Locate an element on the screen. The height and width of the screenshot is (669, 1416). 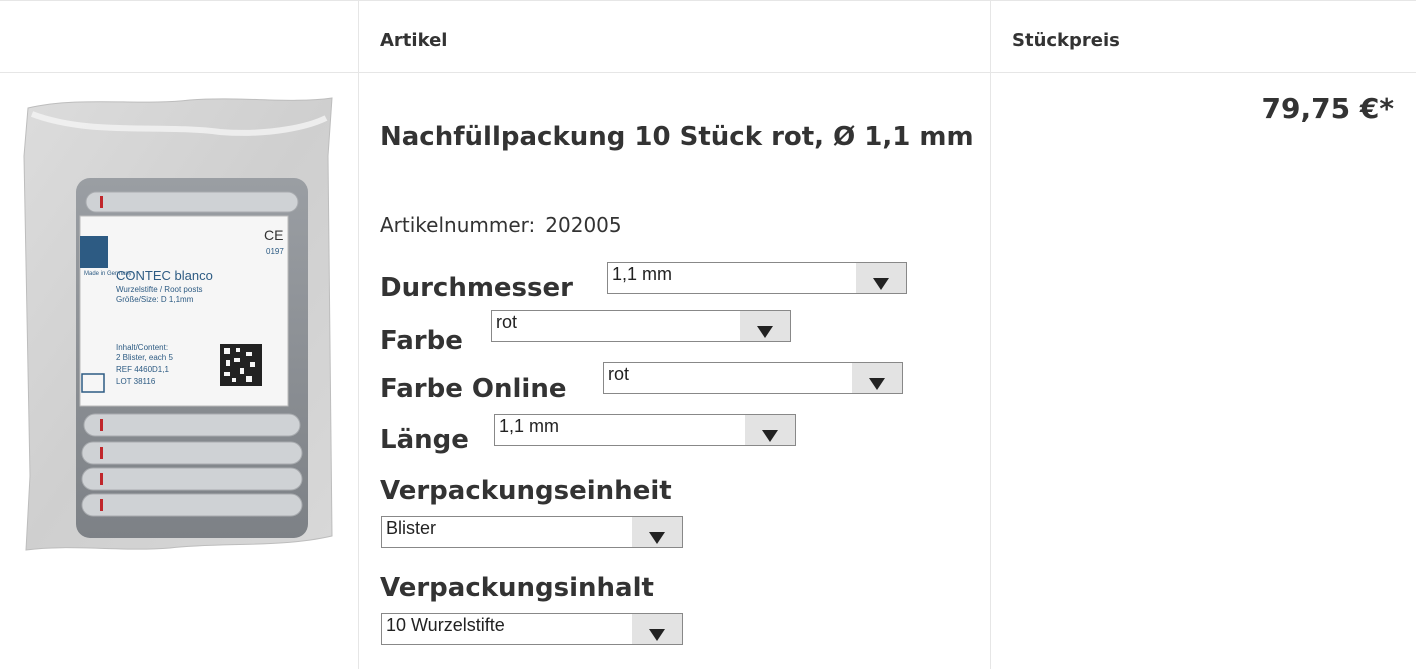
select-farbe-value: rot is located at coordinates (507, 322).